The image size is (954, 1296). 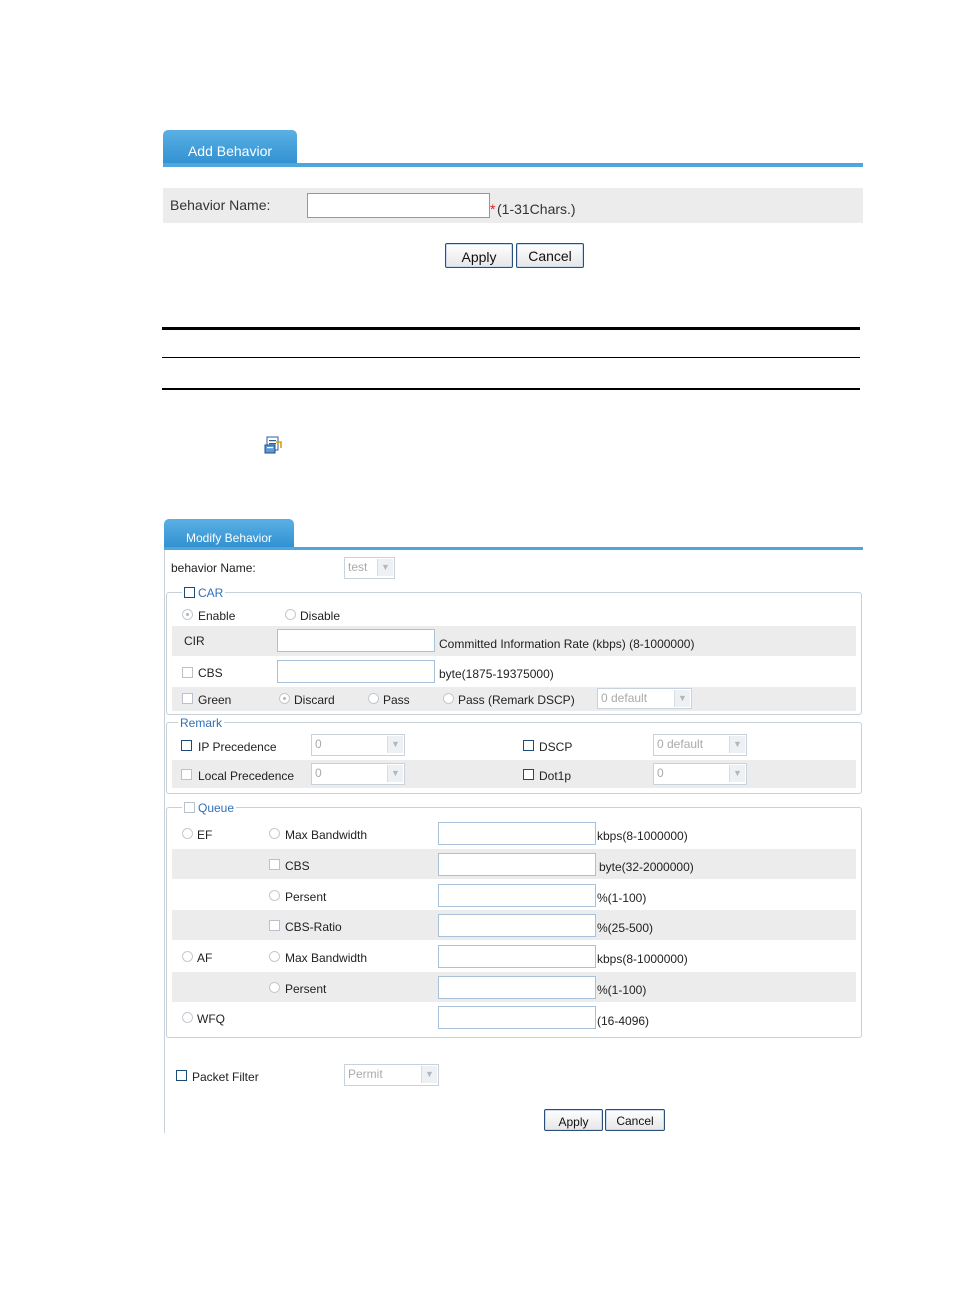 I want to click on pass-radio, so click(x=373, y=698).